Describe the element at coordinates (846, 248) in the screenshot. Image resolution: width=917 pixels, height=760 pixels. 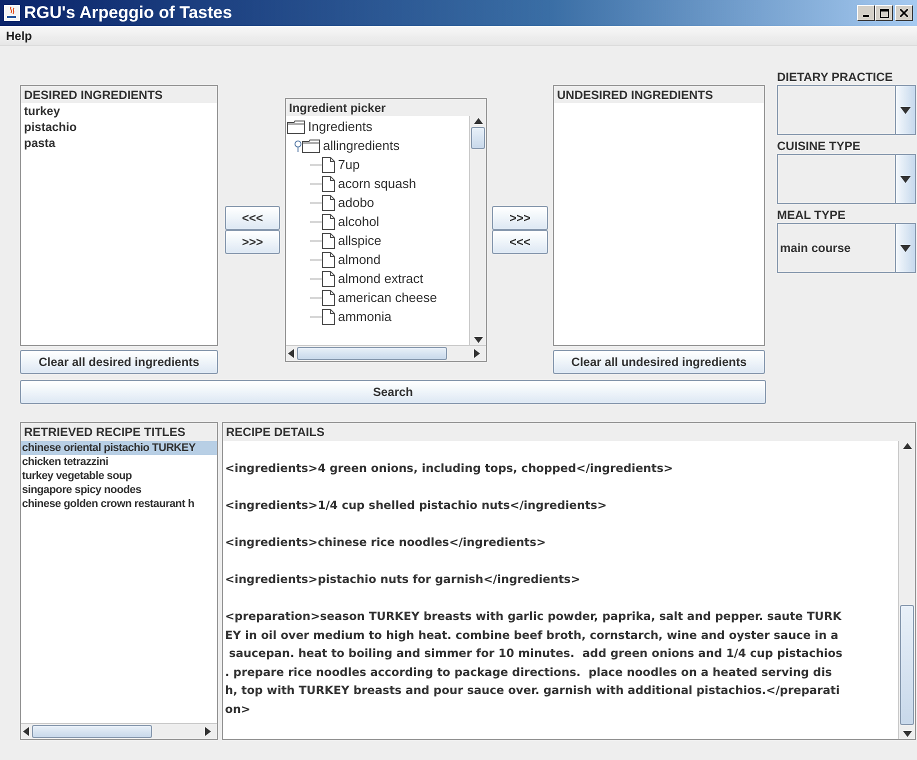
I see `dropdown: main course` at that location.